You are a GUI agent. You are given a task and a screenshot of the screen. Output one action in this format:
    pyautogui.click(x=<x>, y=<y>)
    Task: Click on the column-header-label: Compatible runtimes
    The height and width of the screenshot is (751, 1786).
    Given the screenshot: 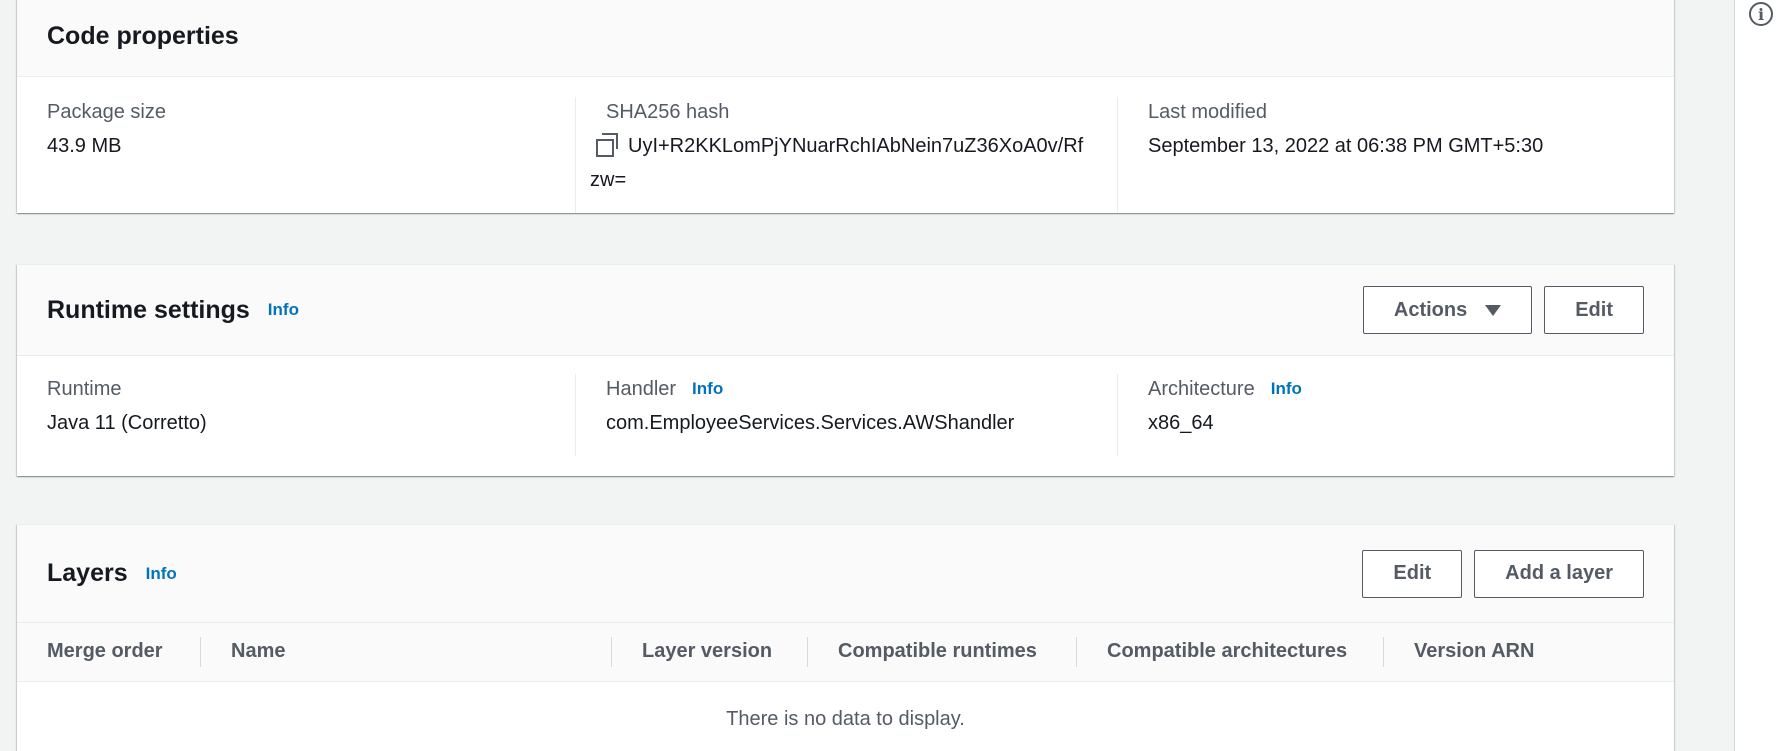 What is the action you would take?
    pyautogui.click(x=937, y=651)
    